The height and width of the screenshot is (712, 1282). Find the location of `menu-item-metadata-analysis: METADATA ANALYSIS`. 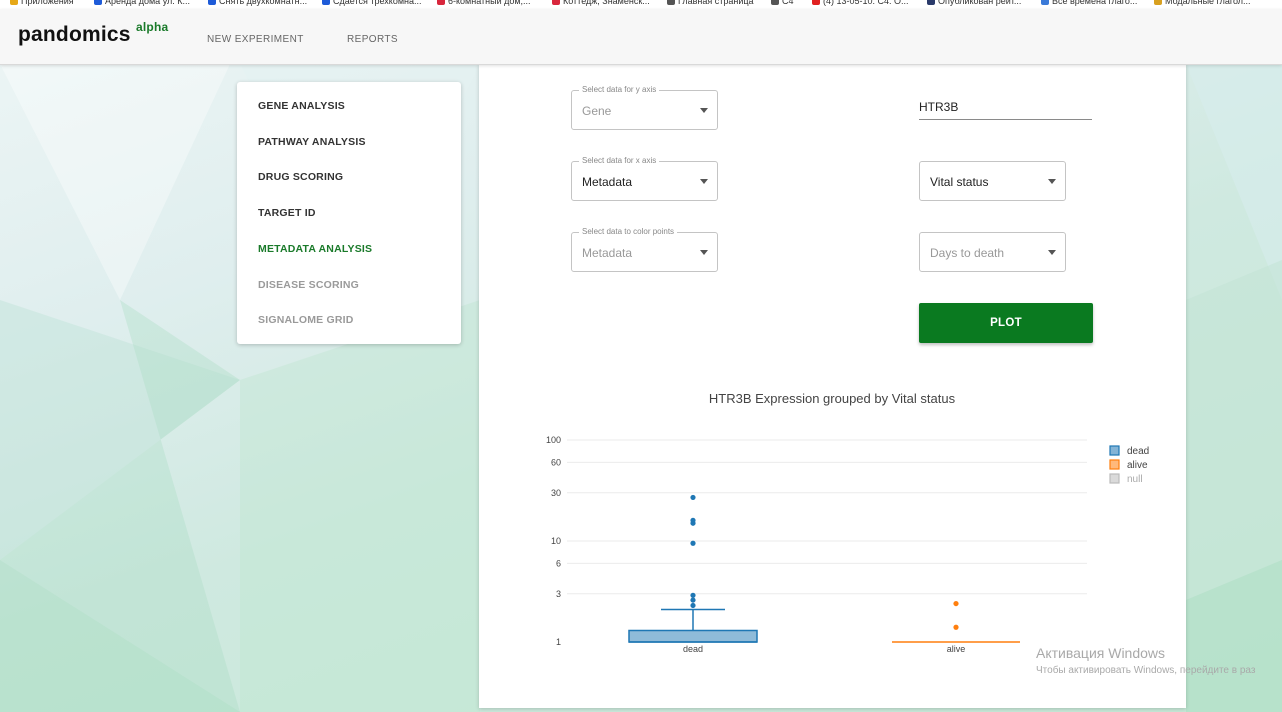

menu-item-metadata-analysis: METADATA ANALYSIS is located at coordinates (315, 249).